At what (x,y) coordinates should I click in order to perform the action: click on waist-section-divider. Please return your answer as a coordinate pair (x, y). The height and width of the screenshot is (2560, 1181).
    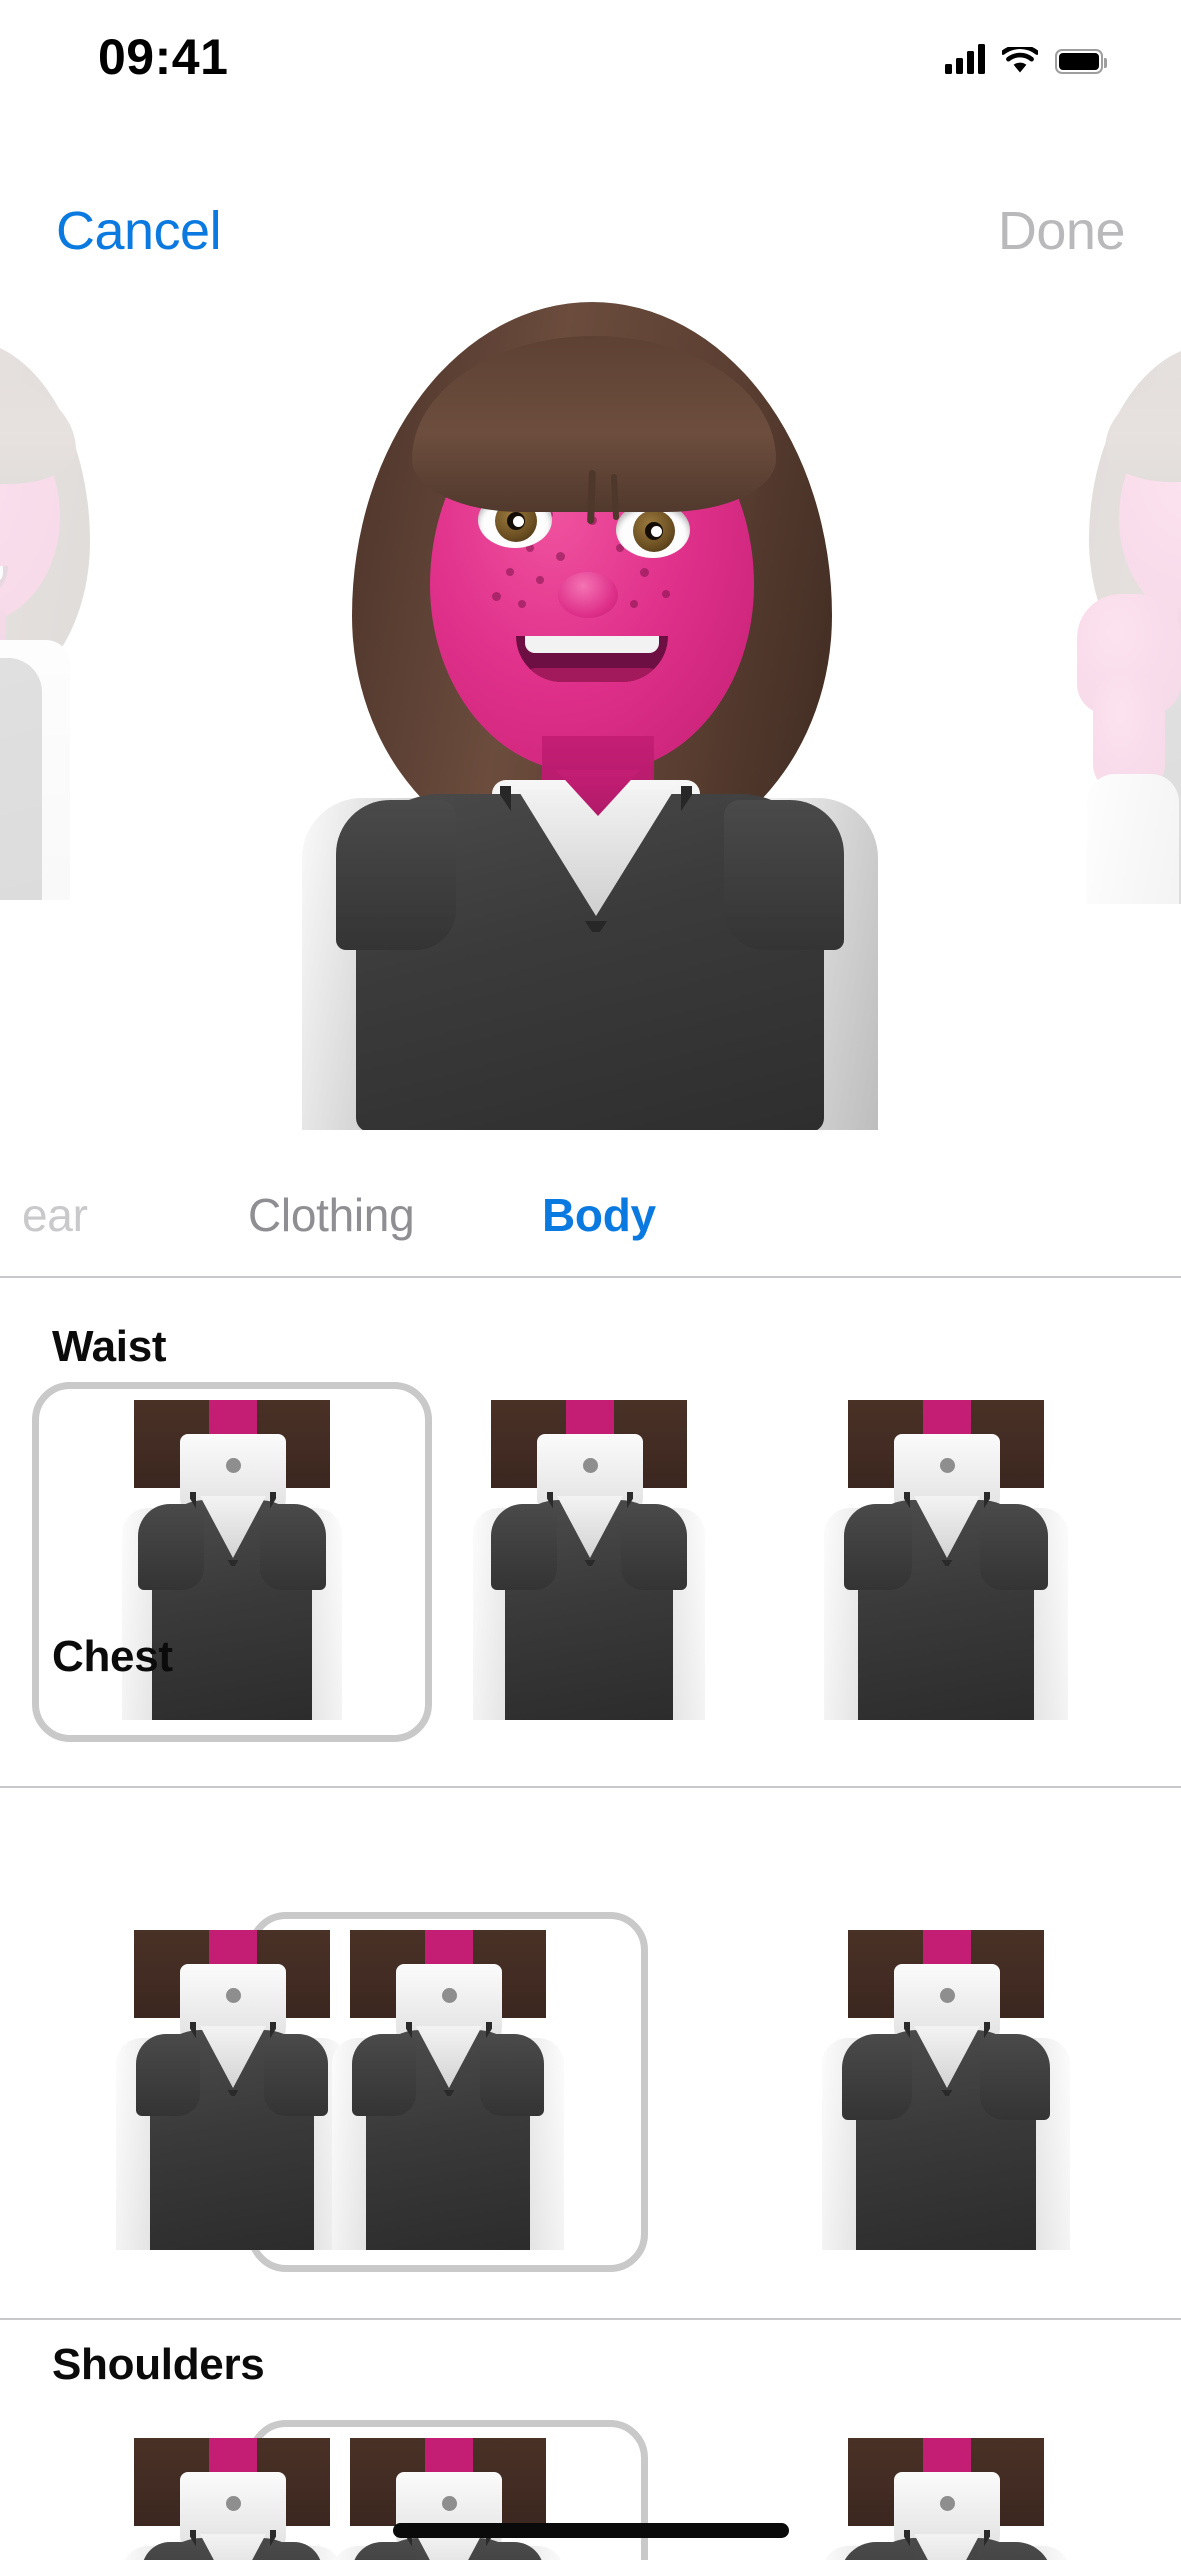
    Looking at the image, I should click on (590, 1787).